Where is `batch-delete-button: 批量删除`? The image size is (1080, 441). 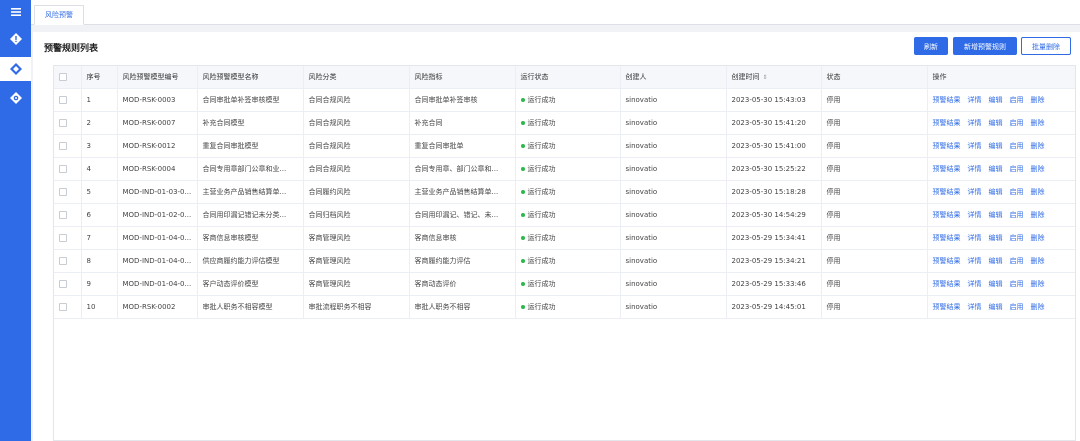 batch-delete-button: 批量删除 is located at coordinates (1046, 46).